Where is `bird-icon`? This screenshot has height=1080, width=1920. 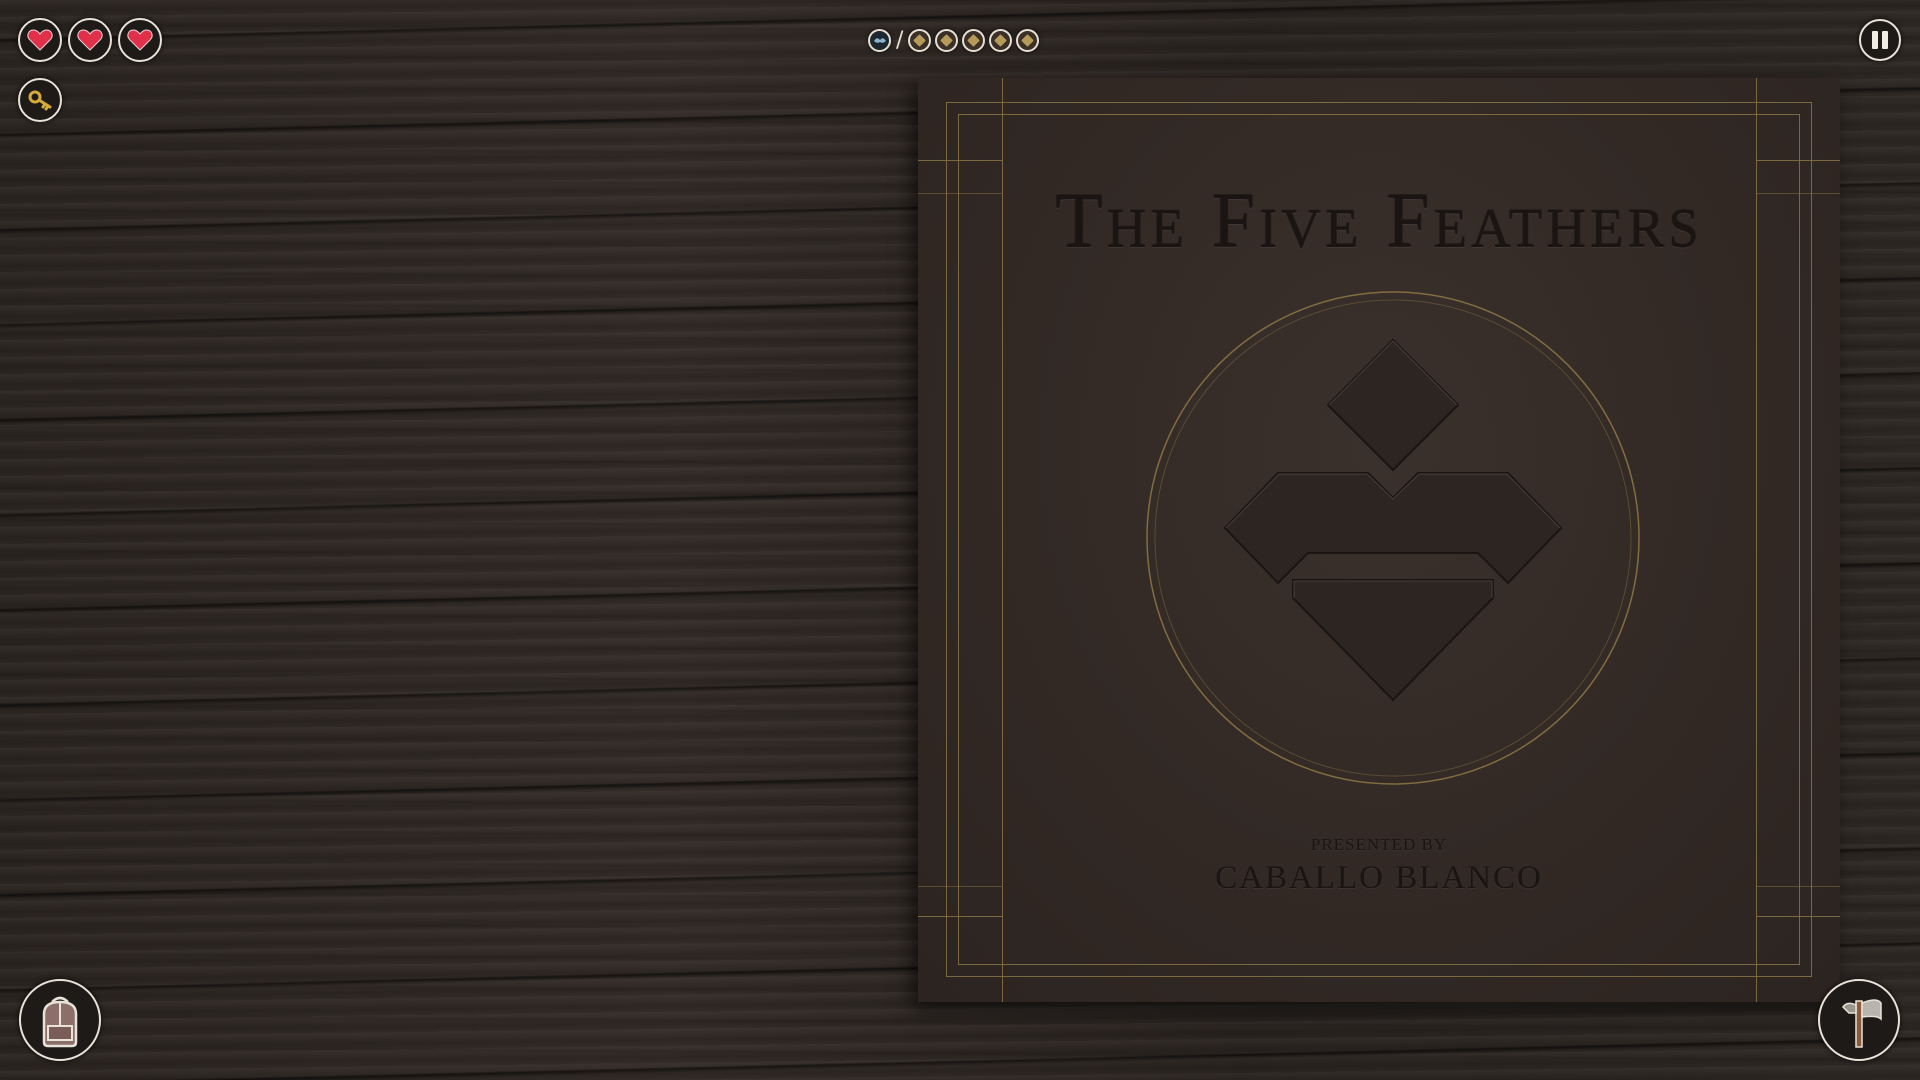 bird-icon is located at coordinates (879, 40).